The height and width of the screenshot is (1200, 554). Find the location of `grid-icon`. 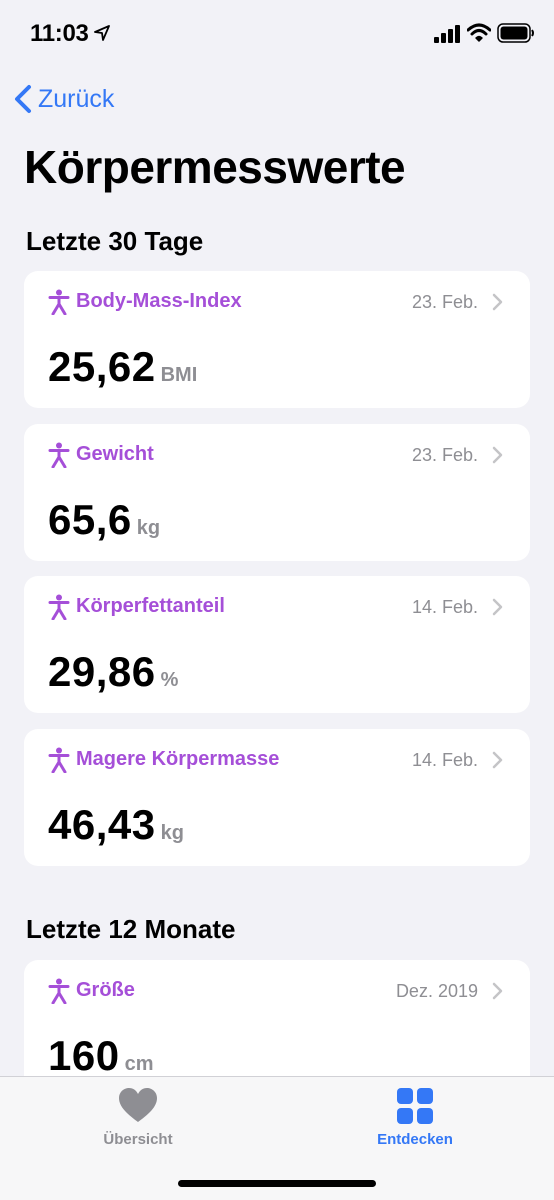

grid-icon is located at coordinates (415, 1106).